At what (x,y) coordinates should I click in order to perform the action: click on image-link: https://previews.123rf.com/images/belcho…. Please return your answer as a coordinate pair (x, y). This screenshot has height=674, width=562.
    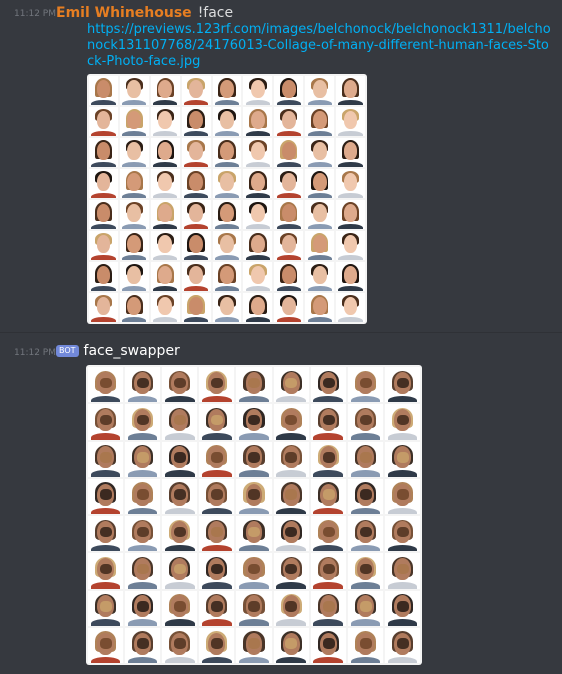
    Looking at the image, I should click on (319, 46).